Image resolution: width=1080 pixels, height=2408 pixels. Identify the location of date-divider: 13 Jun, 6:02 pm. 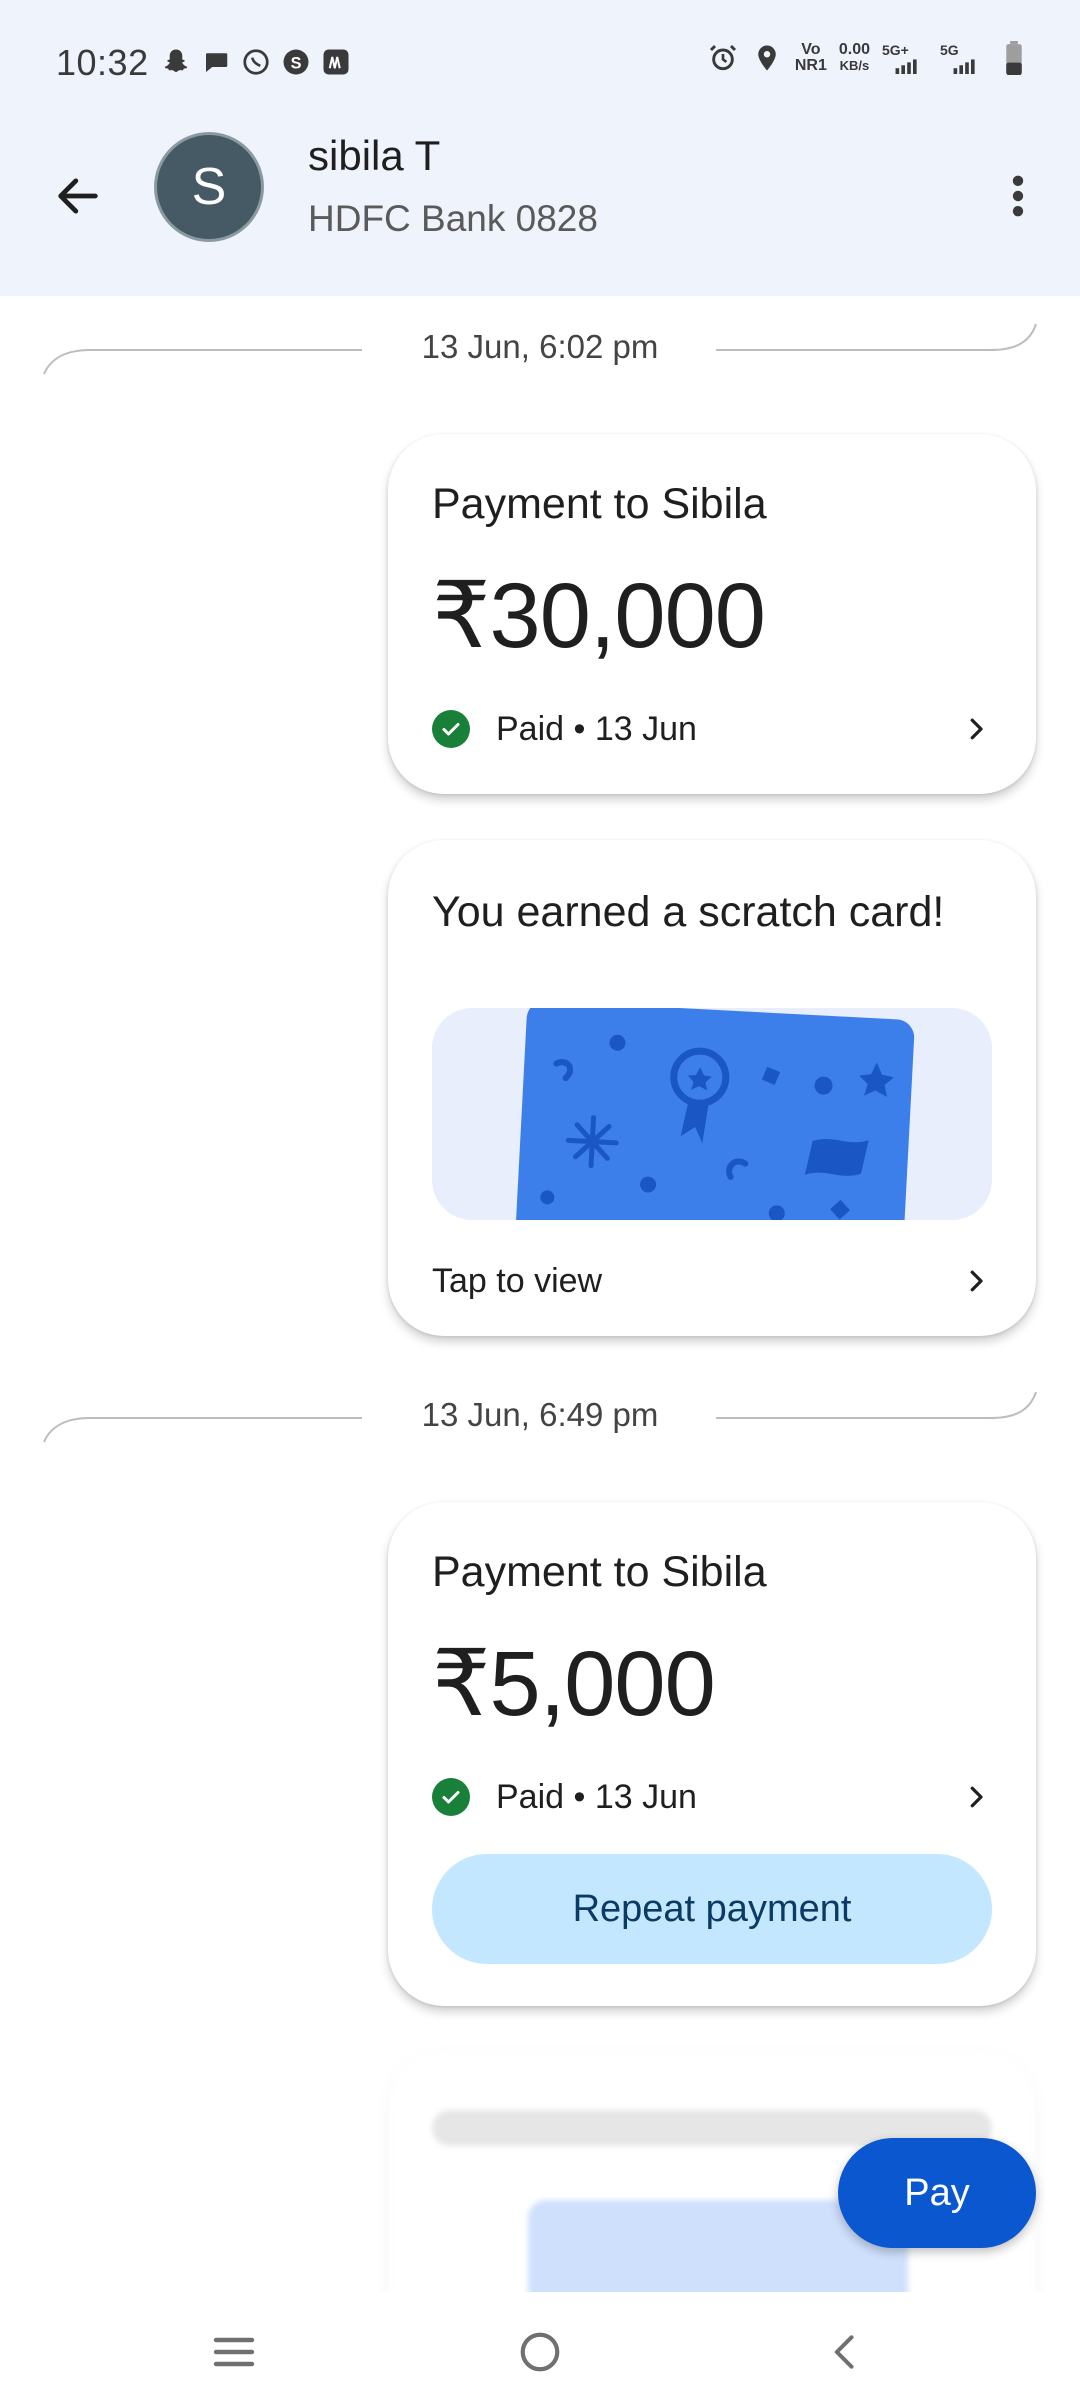
(540, 348).